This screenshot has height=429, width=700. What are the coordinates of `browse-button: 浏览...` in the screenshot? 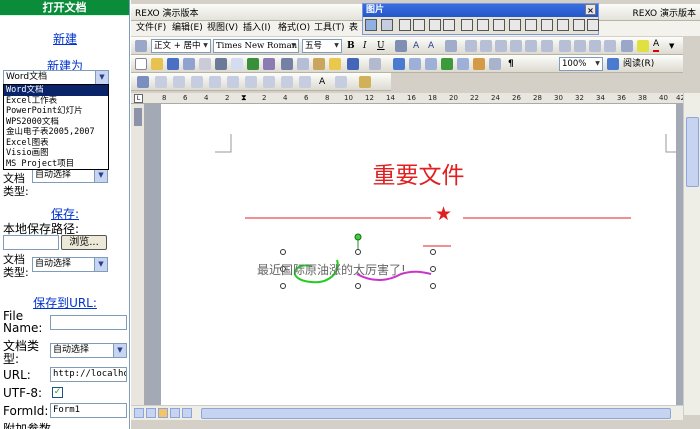 It's located at (84, 242).